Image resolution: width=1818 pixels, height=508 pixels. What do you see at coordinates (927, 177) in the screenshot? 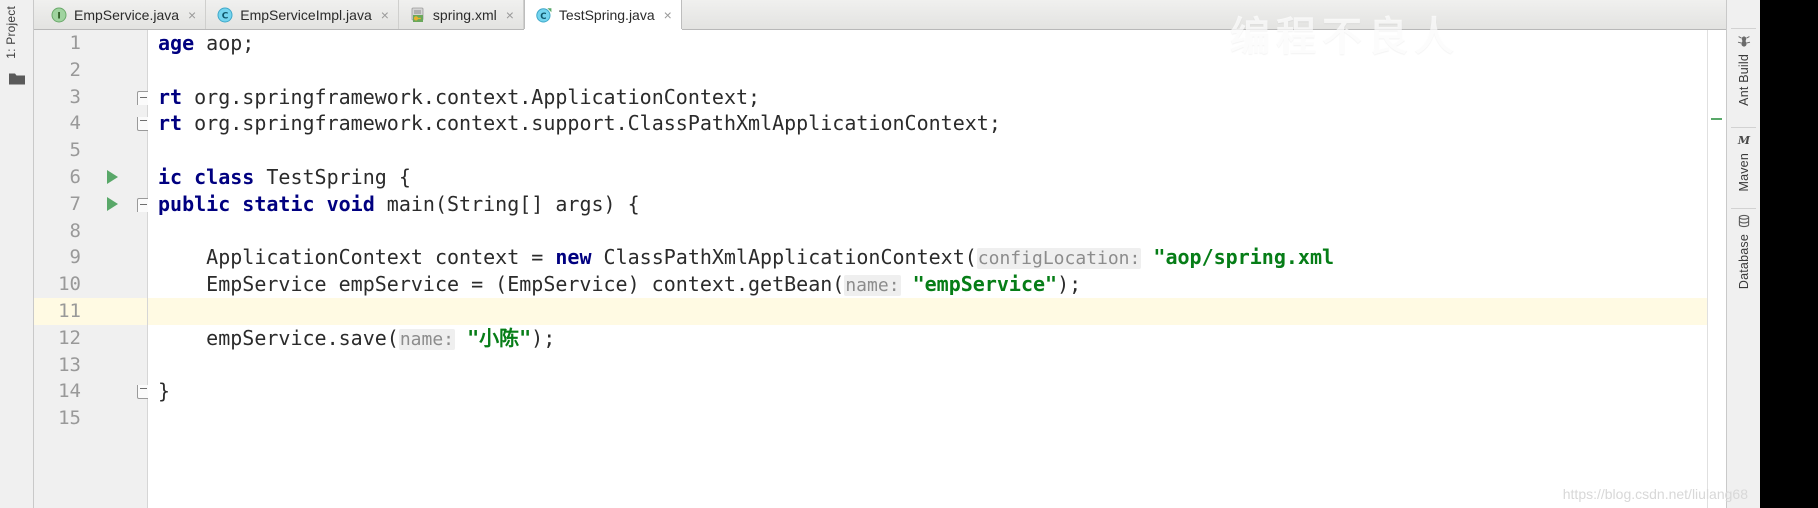
I see `code-line: ic class TestSpring {` at bounding box center [927, 177].